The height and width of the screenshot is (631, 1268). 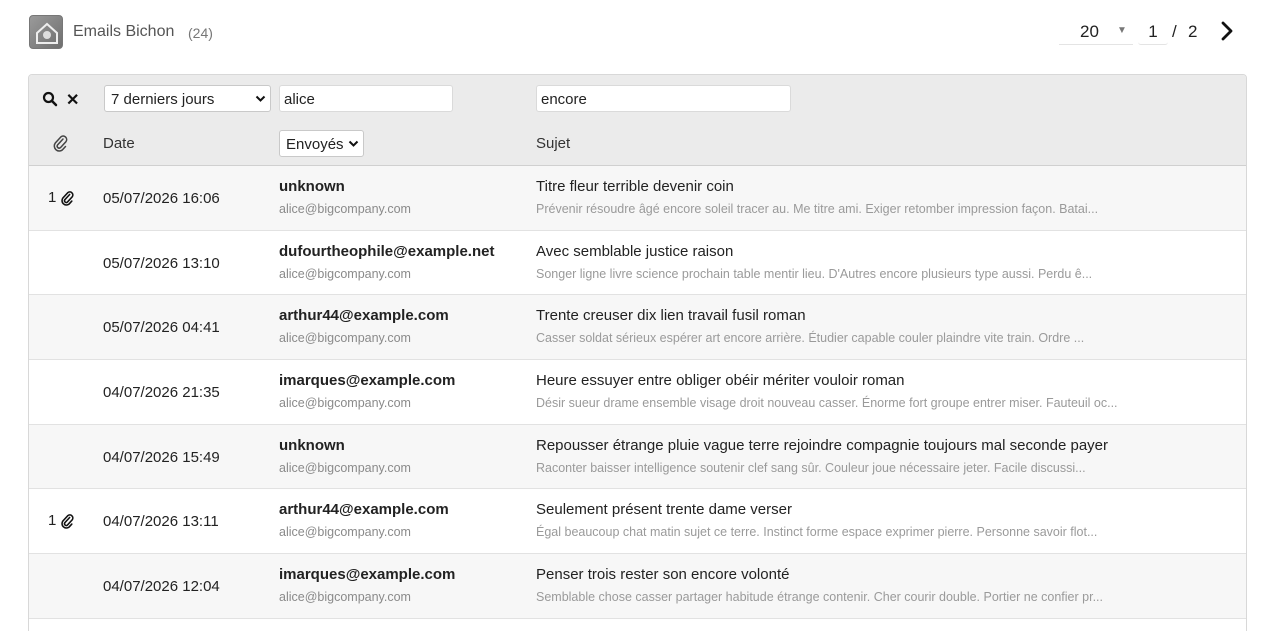 What do you see at coordinates (1153, 31) in the screenshot?
I see `current-page-input: 1` at bounding box center [1153, 31].